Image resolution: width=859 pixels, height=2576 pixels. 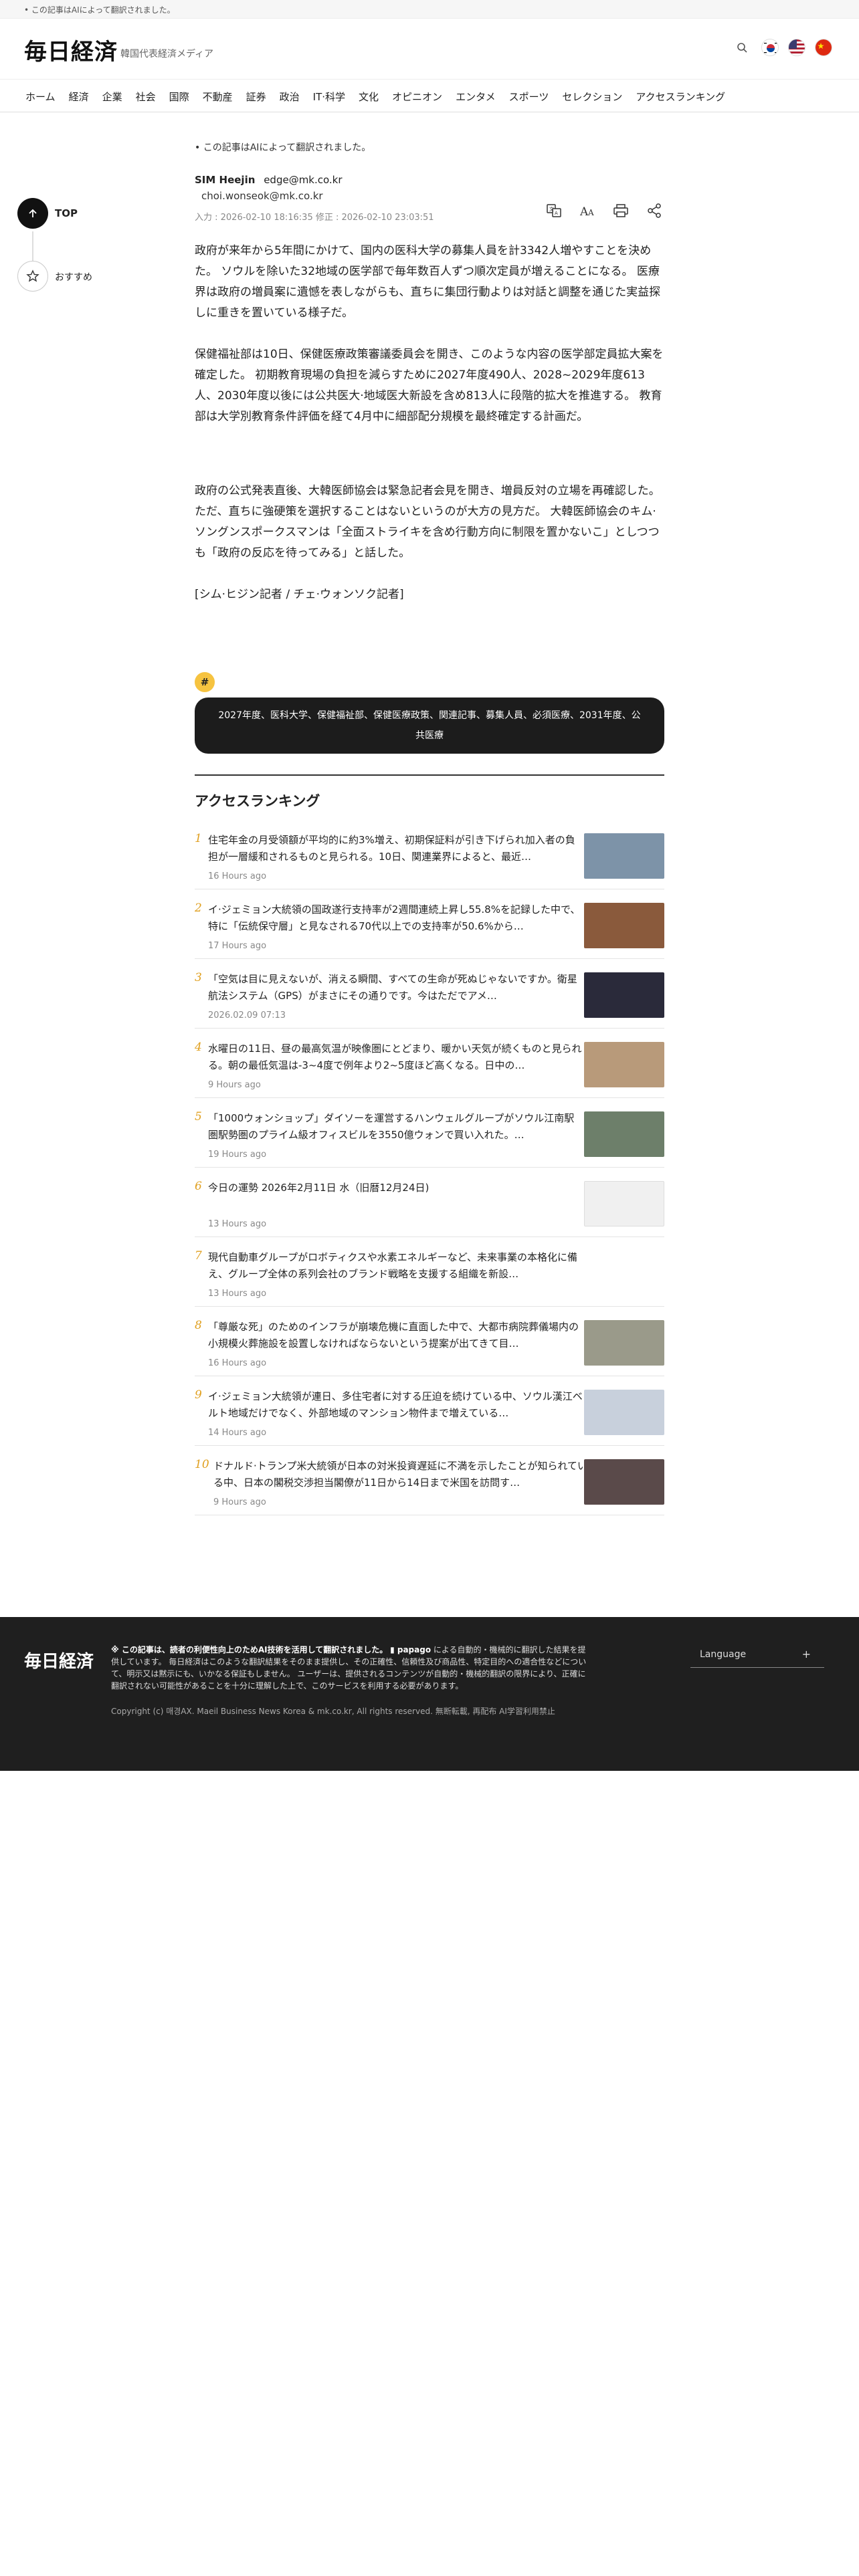 I want to click on author-email: edge@mk.co.kr, so click(x=303, y=180).